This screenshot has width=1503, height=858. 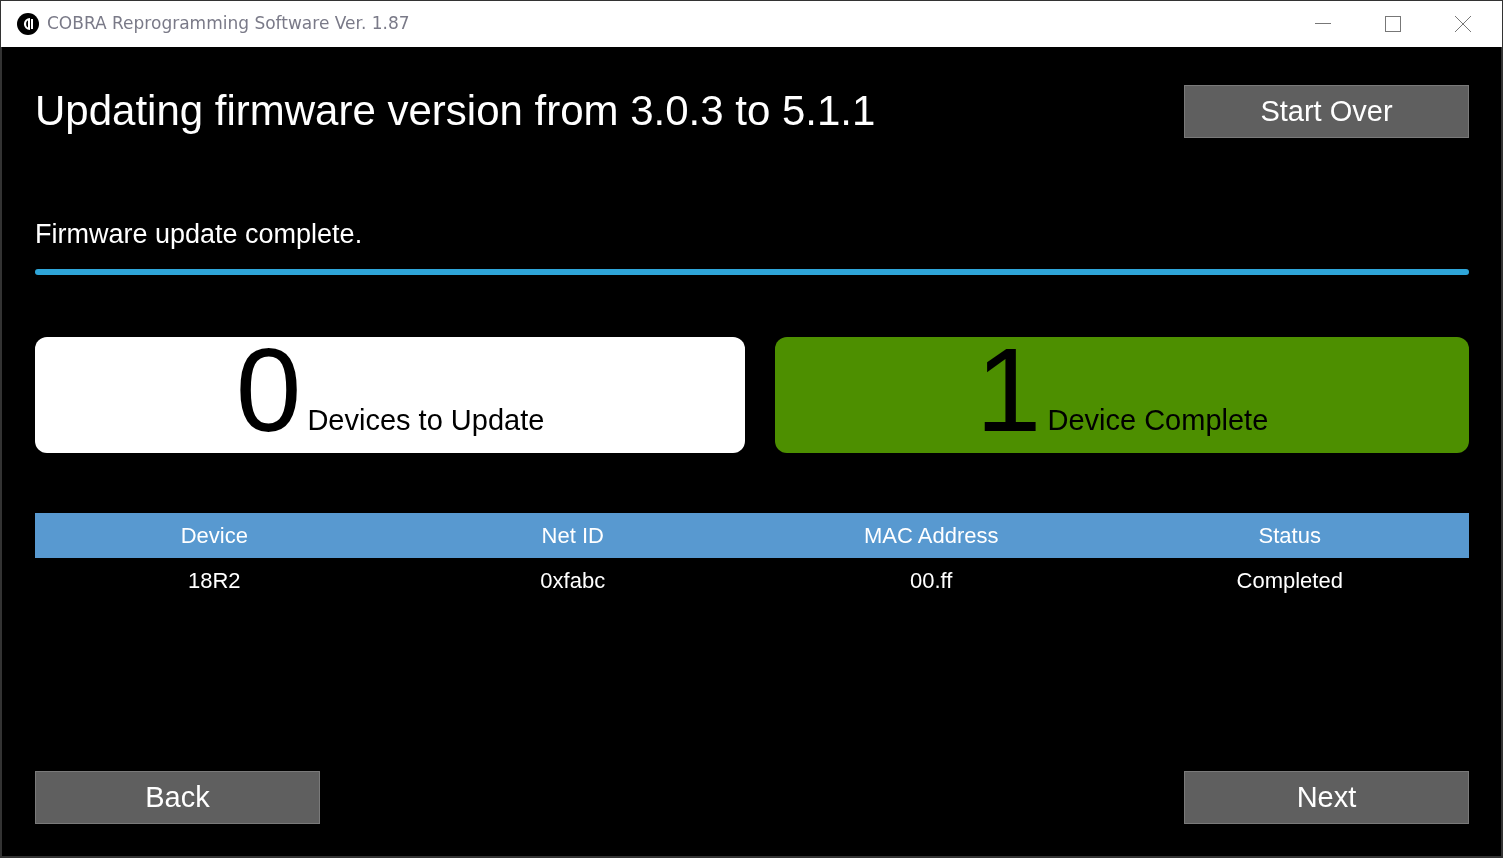 What do you see at coordinates (1393, 24) in the screenshot?
I see `maximize-icon` at bounding box center [1393, 24].